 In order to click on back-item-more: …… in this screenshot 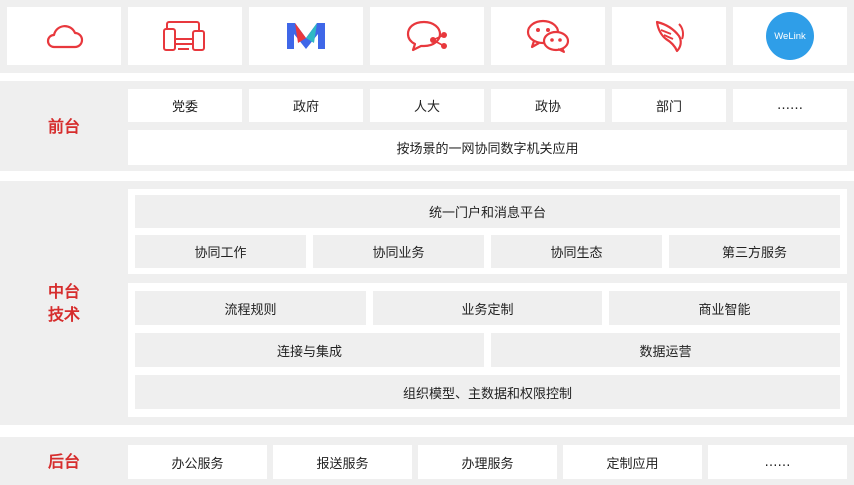, I will do `click(777, 462)`.